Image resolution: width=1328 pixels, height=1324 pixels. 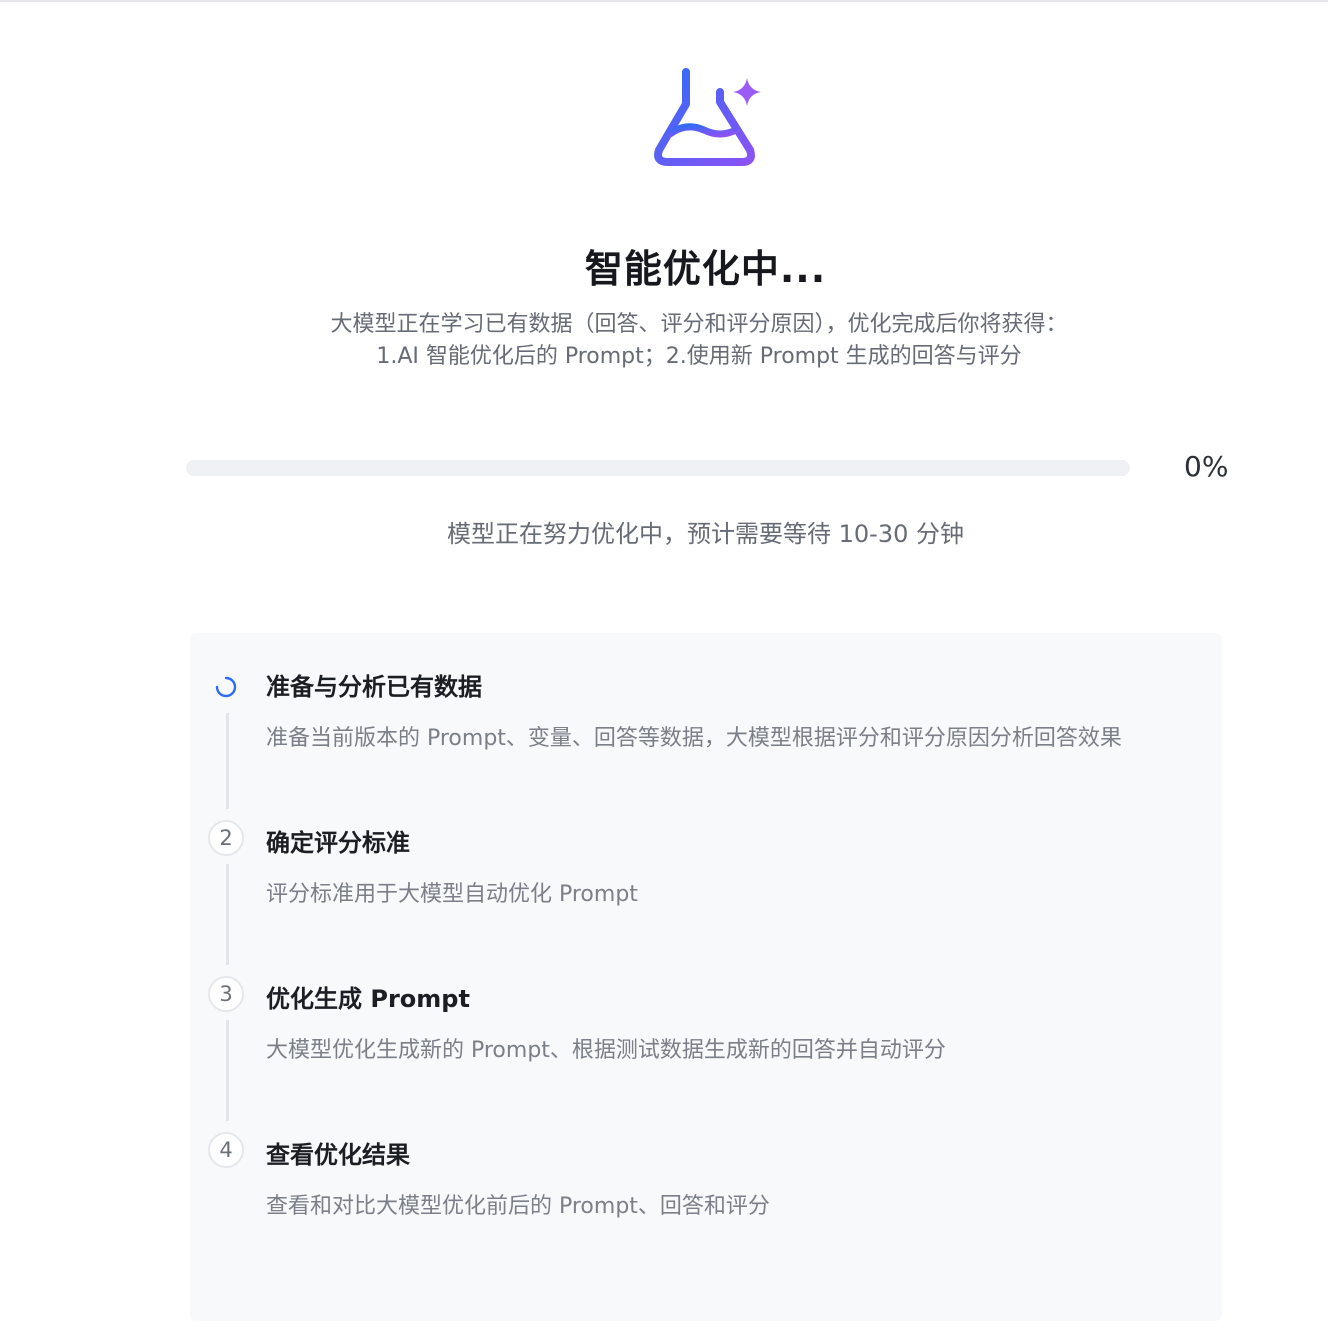 I want to click on step-number-badge: 2, so click(x=226, y=838).